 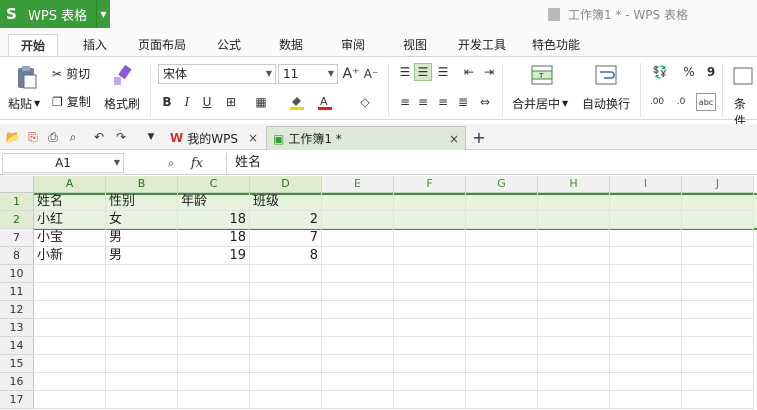 What do you see at coordinates (13, 137) in the screenshot?
I see `open-folder-icon: 📂` at bounding box center [13, 137].